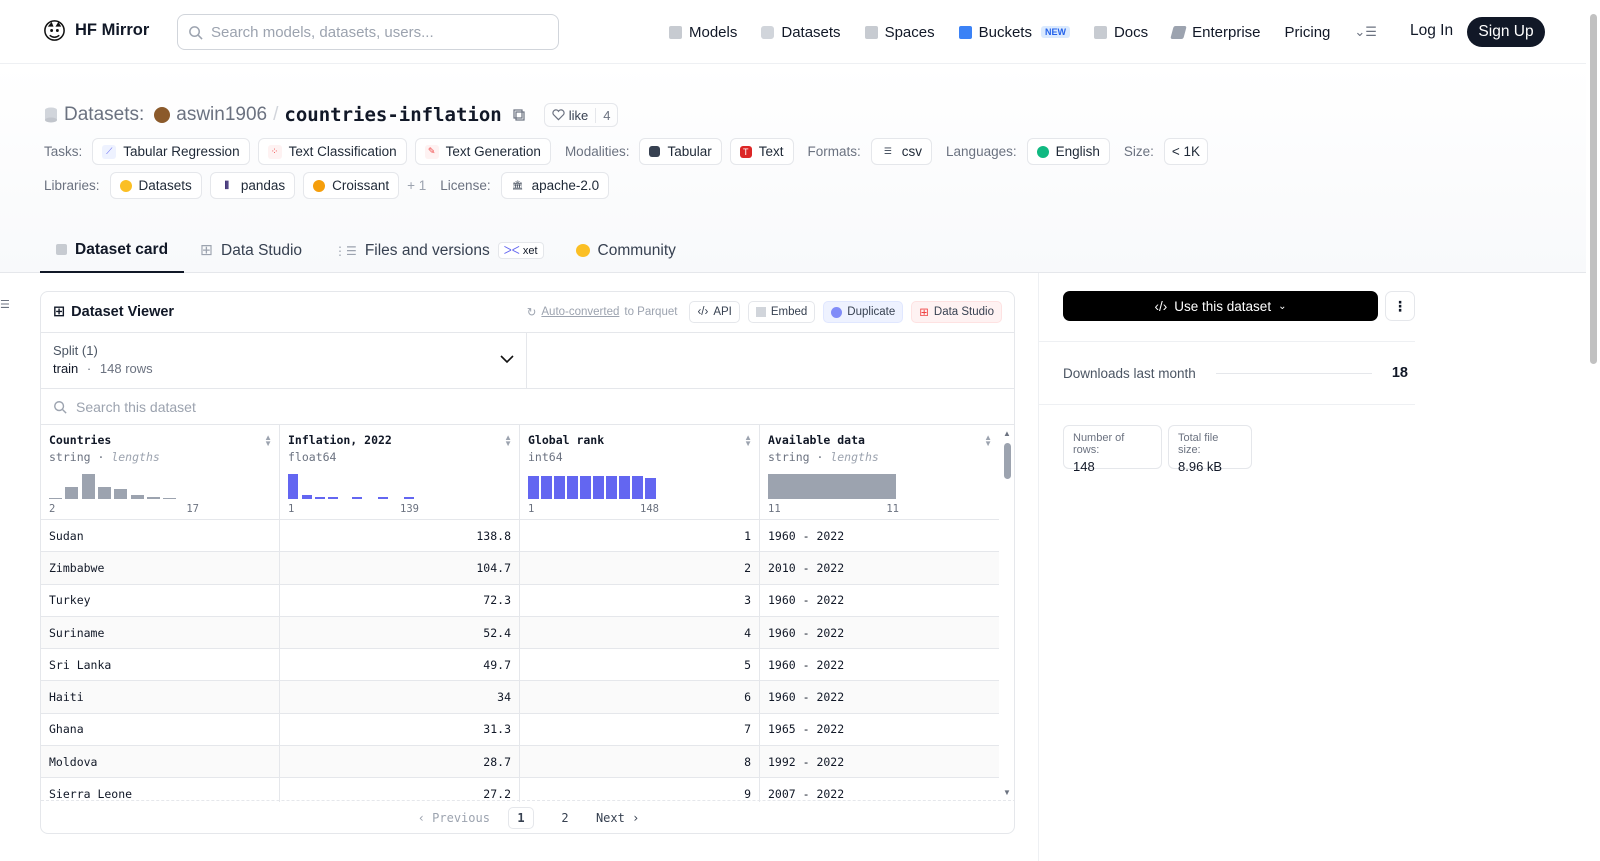  What do you see at coordinates (1014, 32) in the screenshot?
I see `nav-buckets: Buckets NEW` at bounding box center [1014, 32].